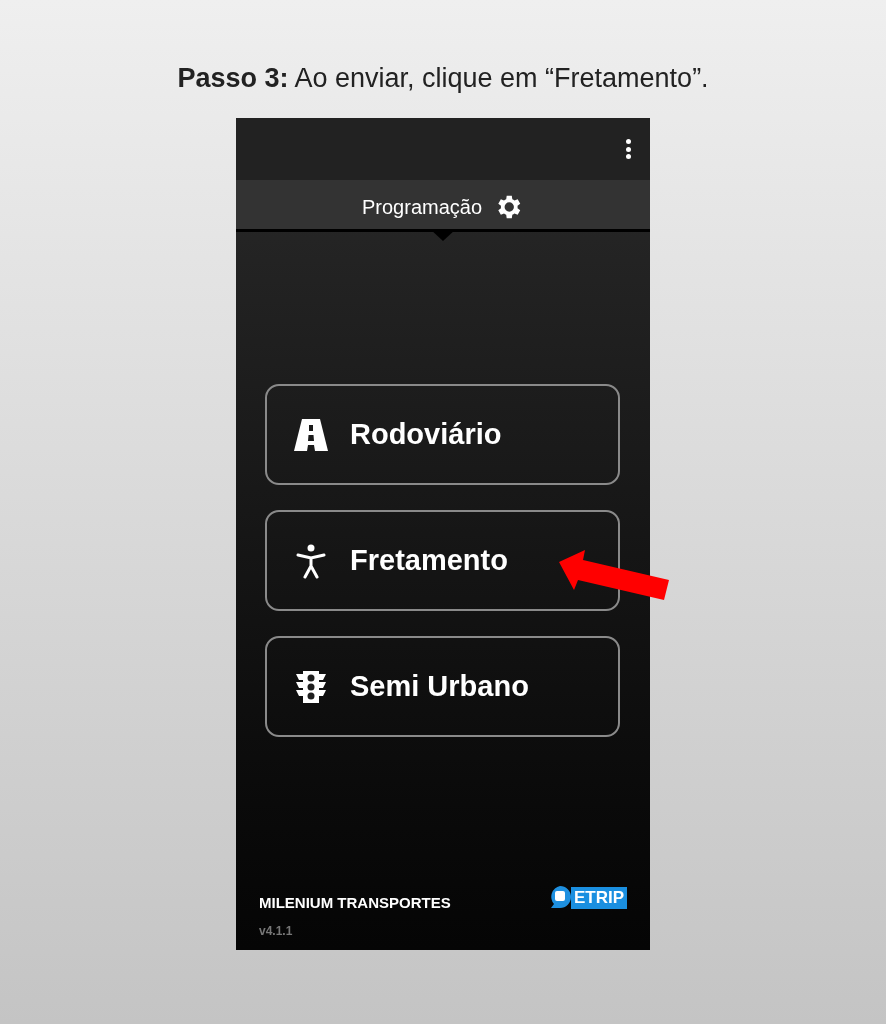 This screenshot has height=1024, width=886. I want to click on mode-button: Semi Urbano, so click(442, 686).